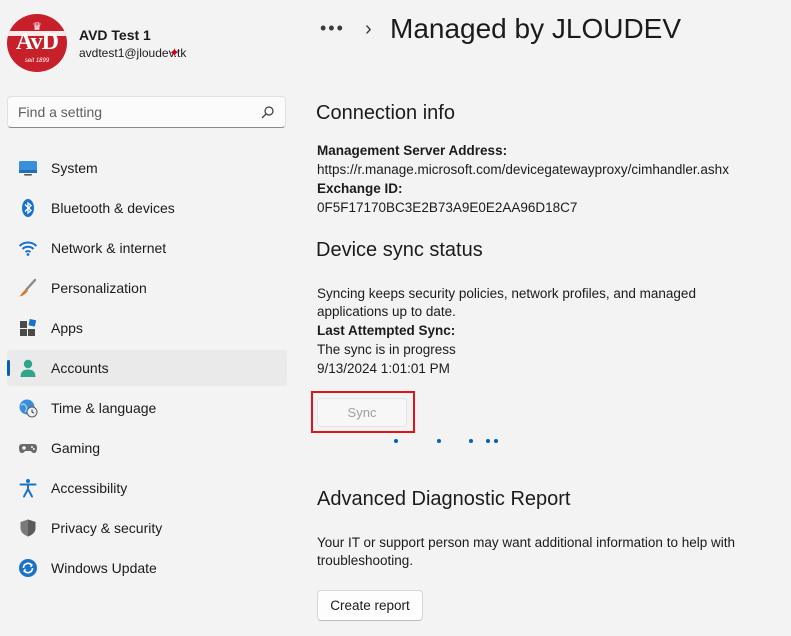 The width and height of the screenshot is (791, 636). I want to click on sidebar-item-label: Windows Update, so click(104, 568).